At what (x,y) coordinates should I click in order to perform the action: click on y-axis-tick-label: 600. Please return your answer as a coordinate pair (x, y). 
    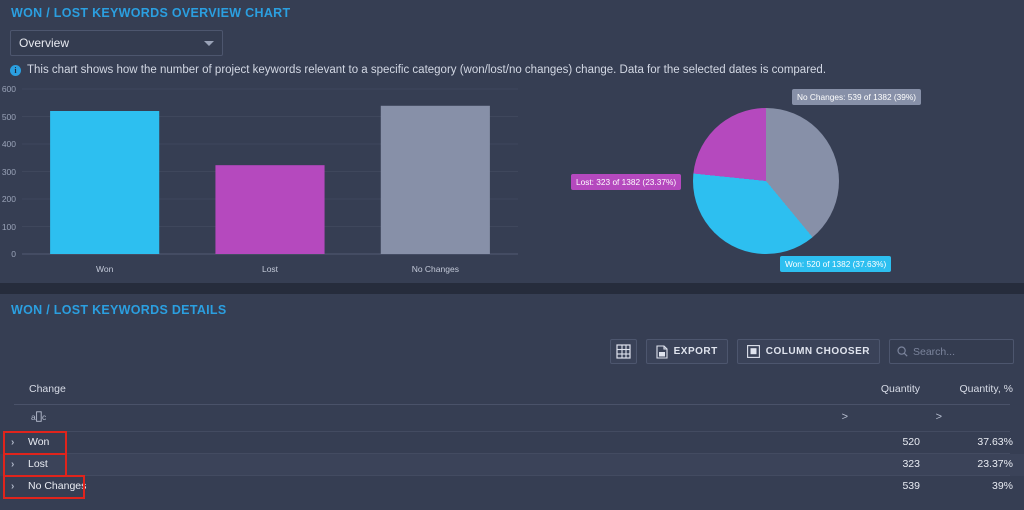
    Looking at the image, I should click on (8, 89).